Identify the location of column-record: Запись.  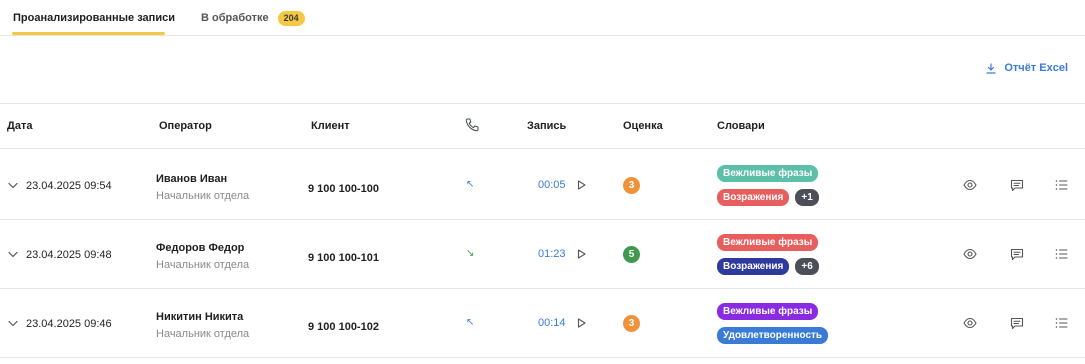
(546, 126).